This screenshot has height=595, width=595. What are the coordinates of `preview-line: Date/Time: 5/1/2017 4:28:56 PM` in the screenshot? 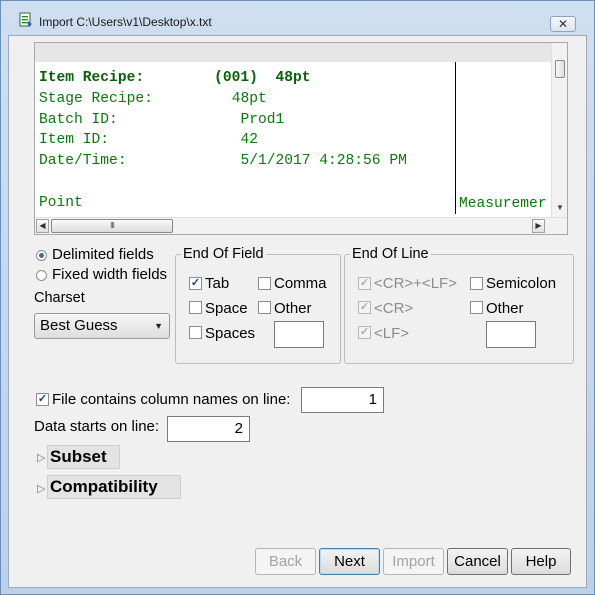 It's located at (223, 161).